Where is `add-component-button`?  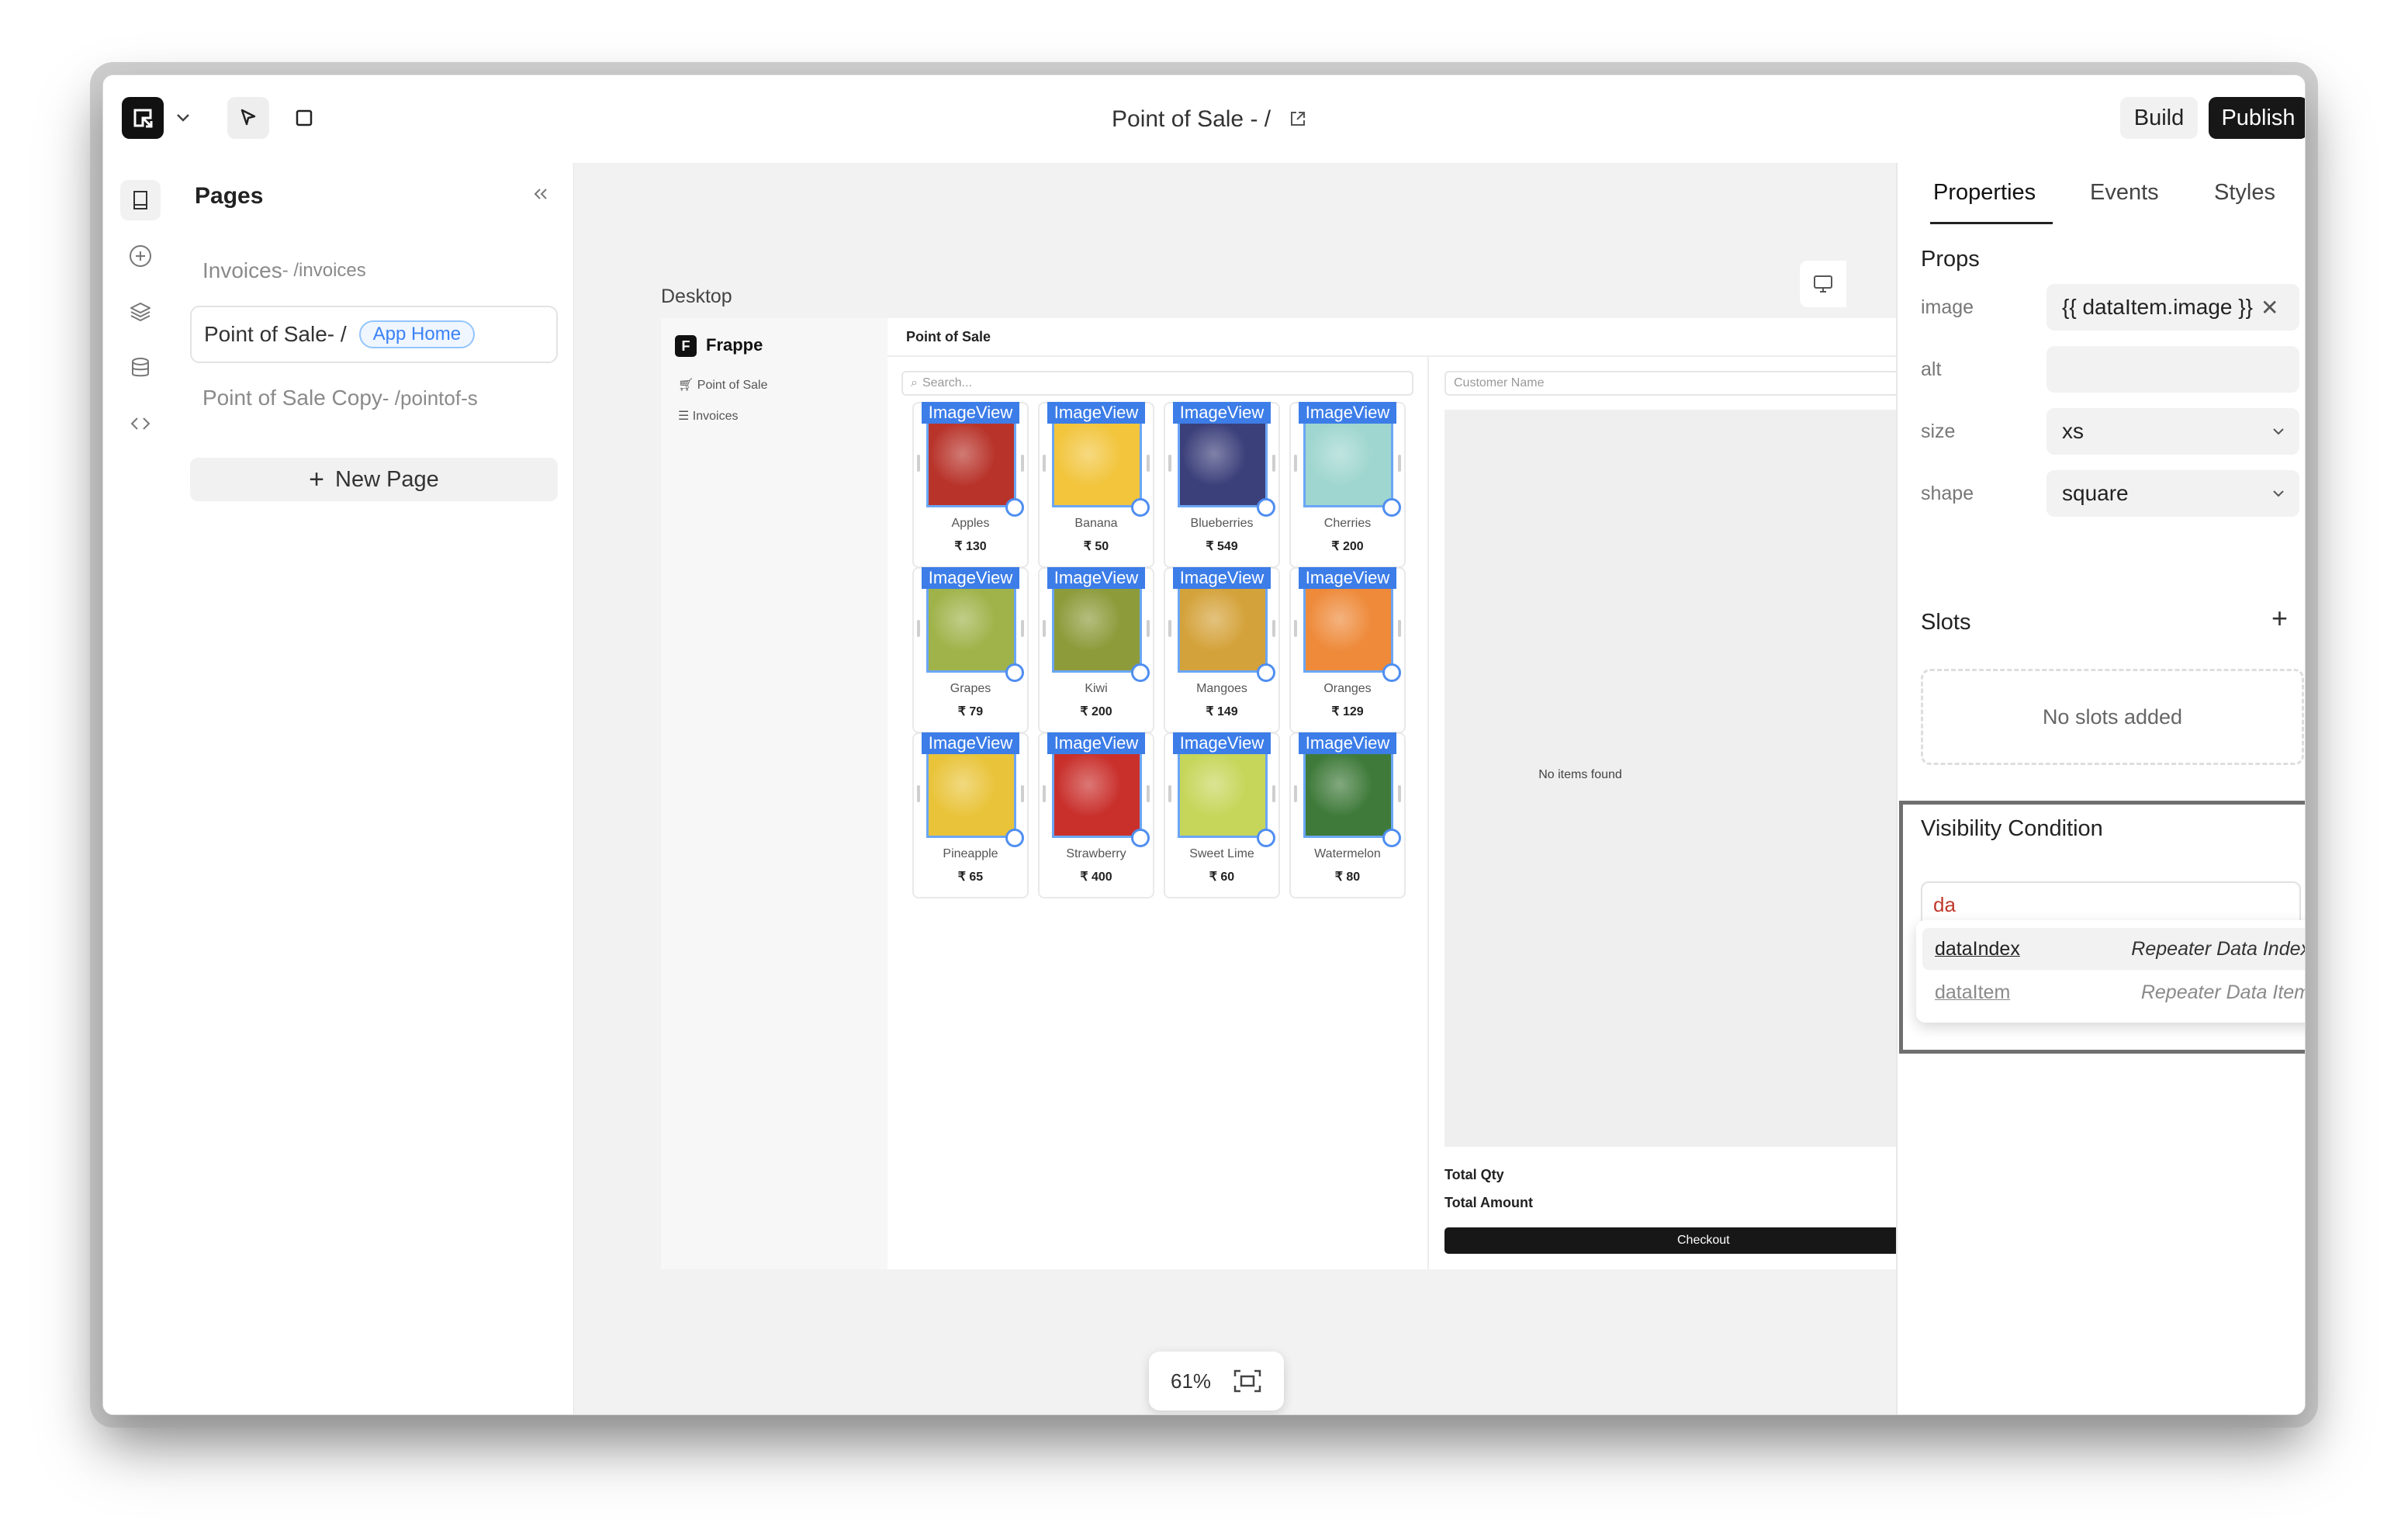 add-component-button is located at coordinates (140, 256).